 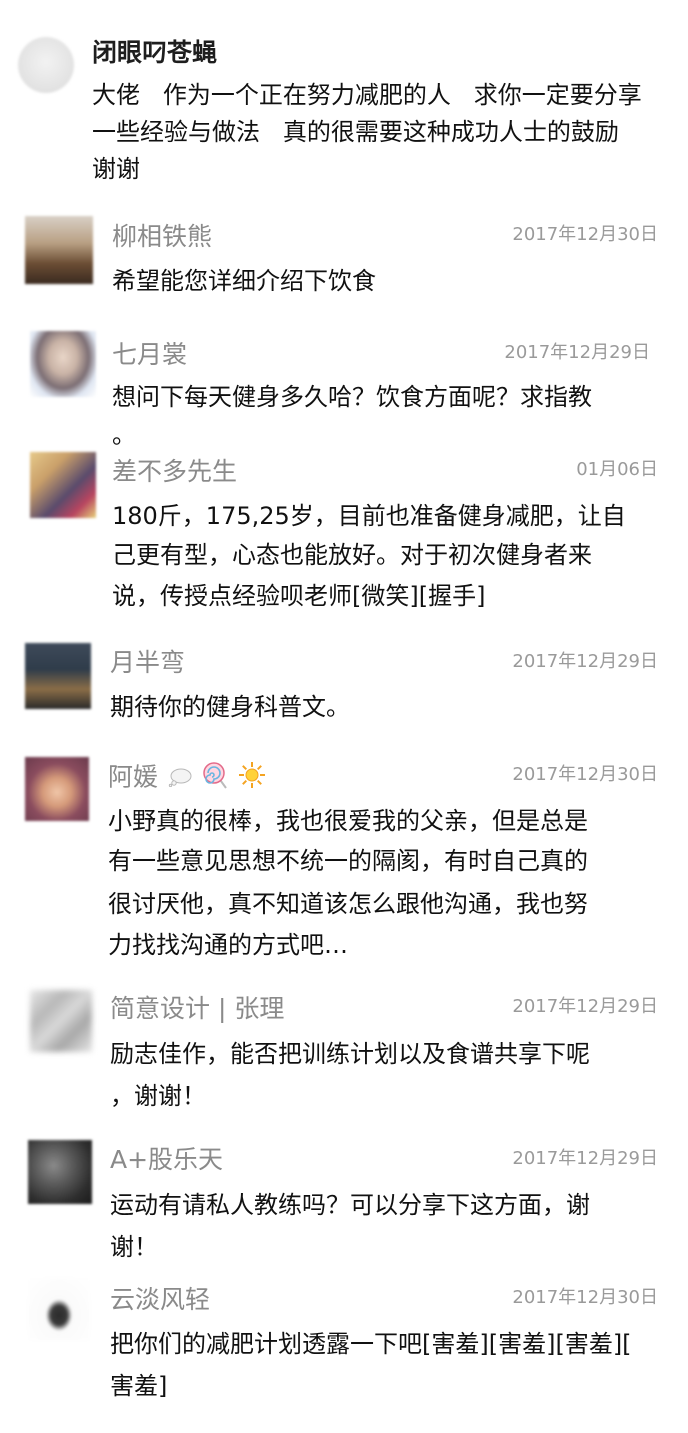 What do you see at coordinates (299, 596) in the screenshot?
I see `comment-text-line: 说，传授点经验呗老师[微笑][握手]` at bounding box center [299, 596].